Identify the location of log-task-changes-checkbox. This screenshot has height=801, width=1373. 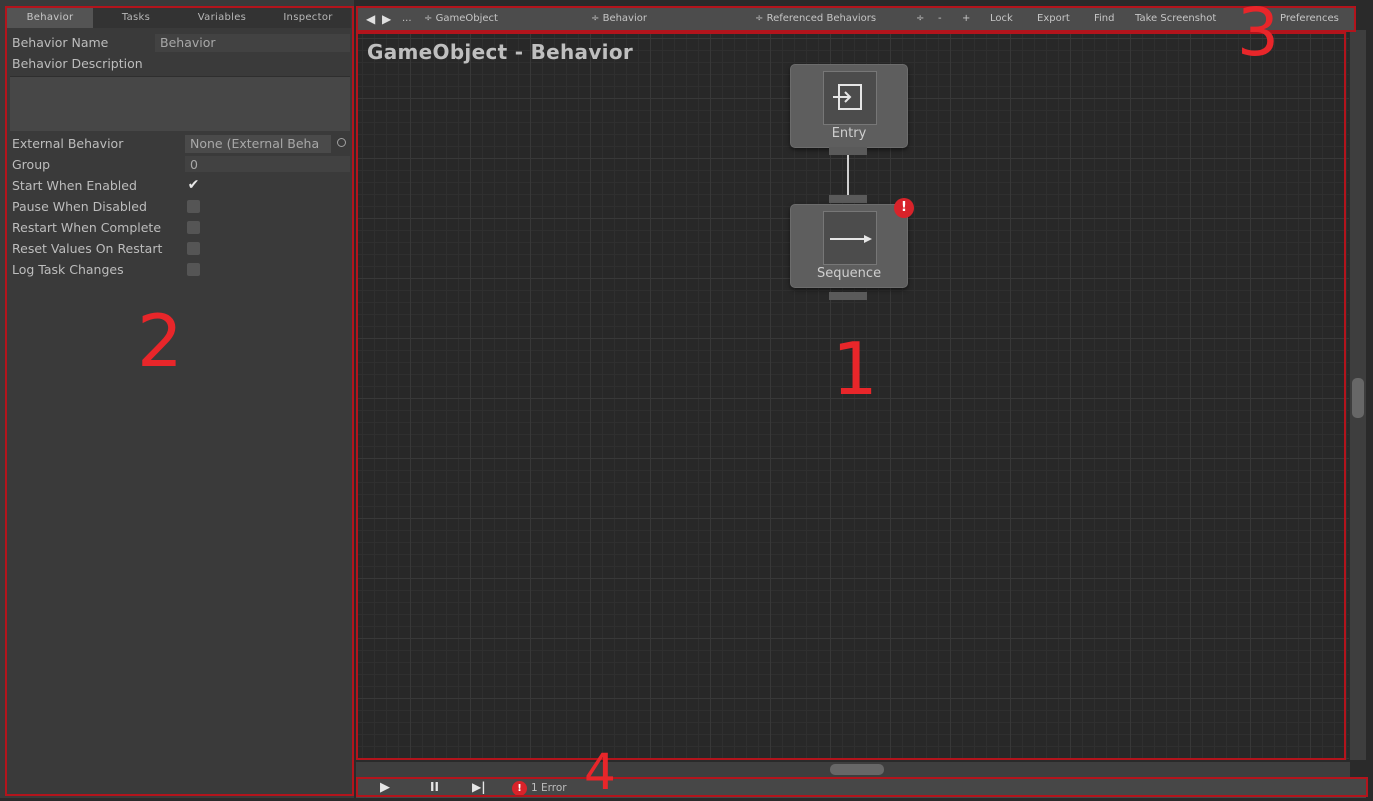
(193, 269).